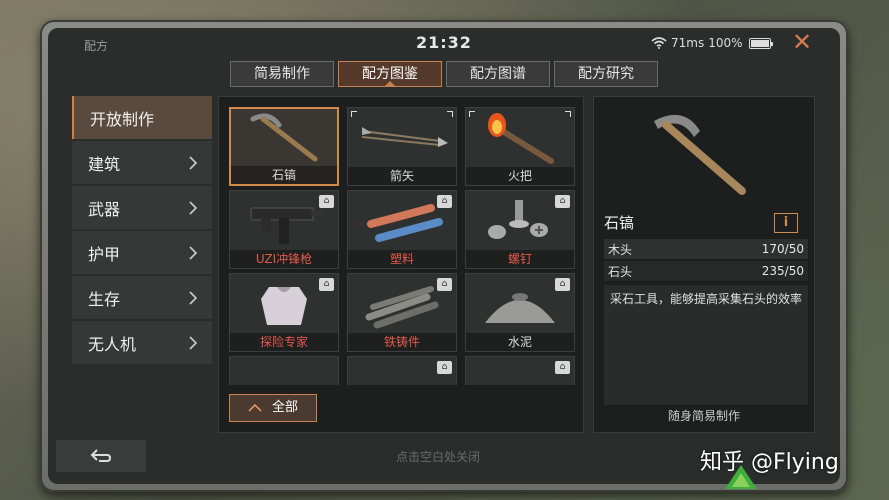 The image size is (889, 500). I want to click on back-arrow-icon, so click(101, 455).